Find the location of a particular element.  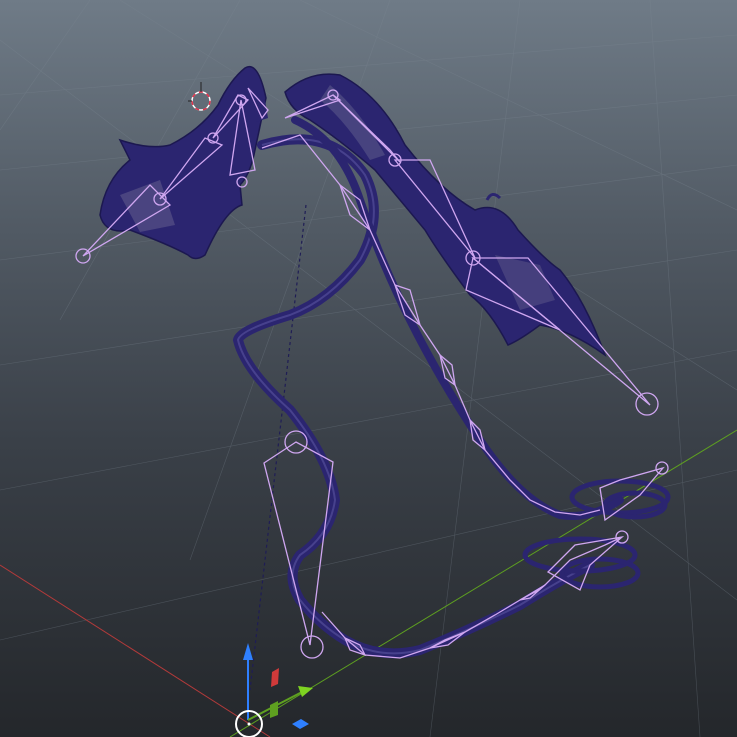

xz-plane-handle is located at coordinates (275, 677).